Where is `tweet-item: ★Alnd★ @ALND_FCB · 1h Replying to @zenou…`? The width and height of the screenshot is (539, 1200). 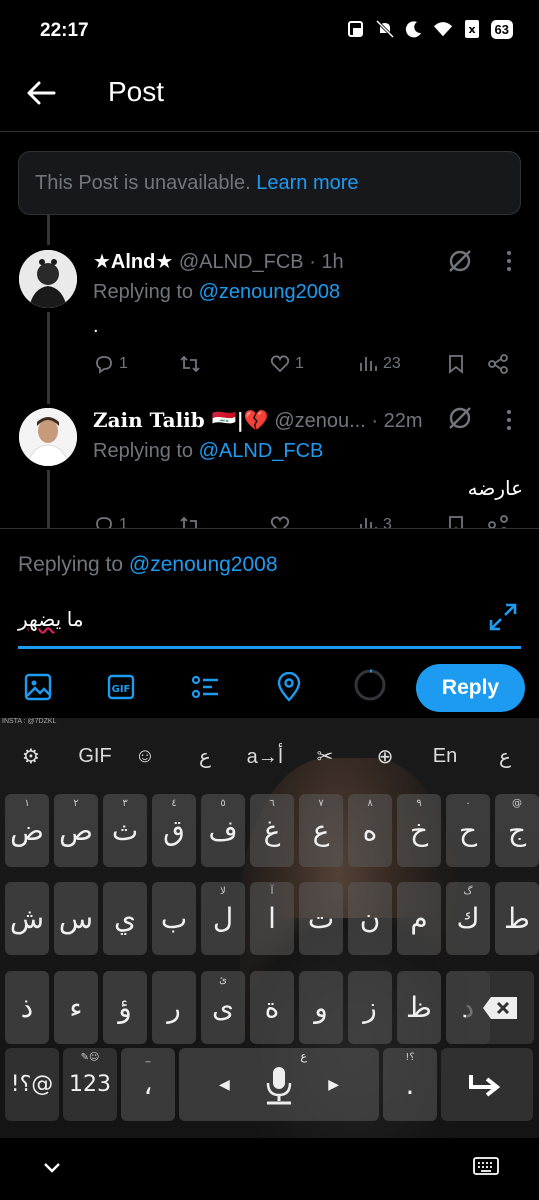 tweet-item: ★Alnd★ @ALND_FCB · 1h Replying to @zenou… is located at coordinates (269, 320).